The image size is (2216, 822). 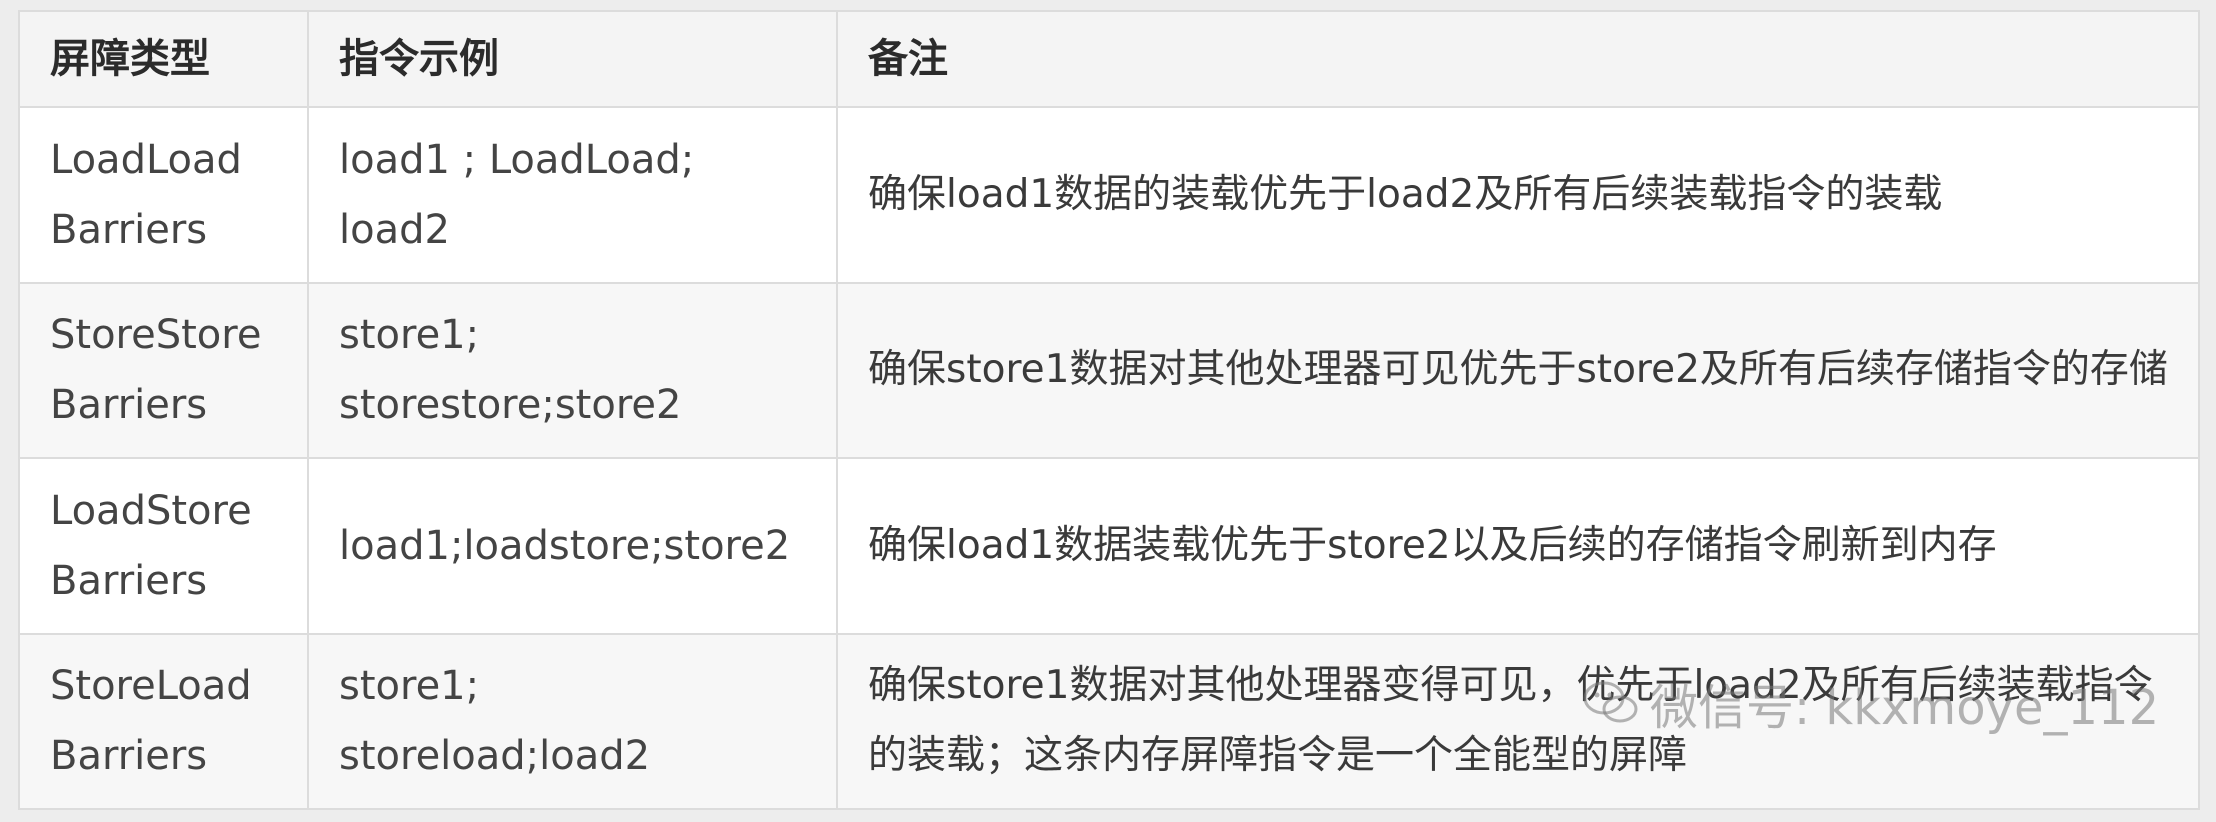 I want to click on example-line1: load1 ; LoadLoad;, so click(x=517, y=159).